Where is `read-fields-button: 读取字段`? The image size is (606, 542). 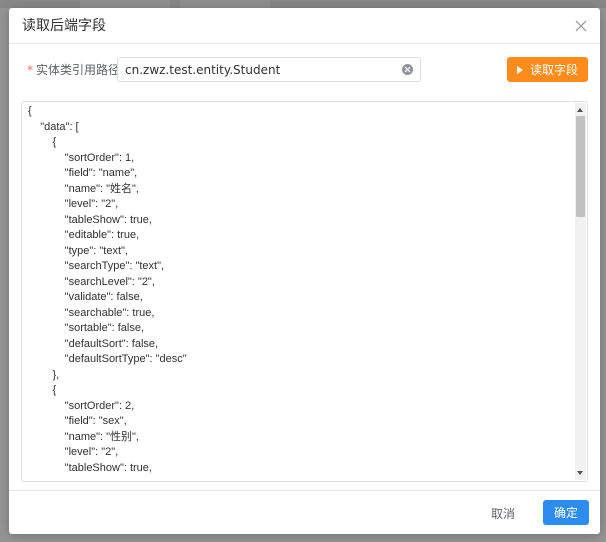 read-fields-button: 读取字段 is located at coordinates (547, 69).